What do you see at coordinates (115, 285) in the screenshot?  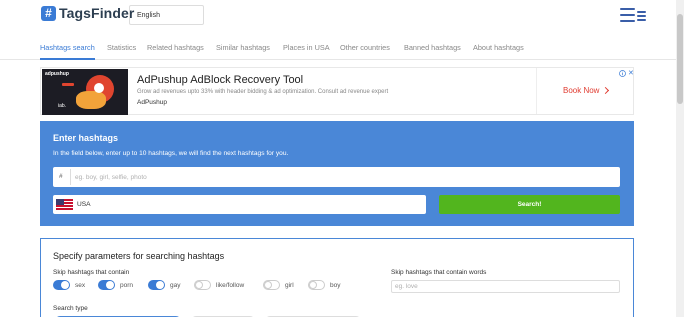 I see `toggle-porn: porn` at bounding box center [115, 285].